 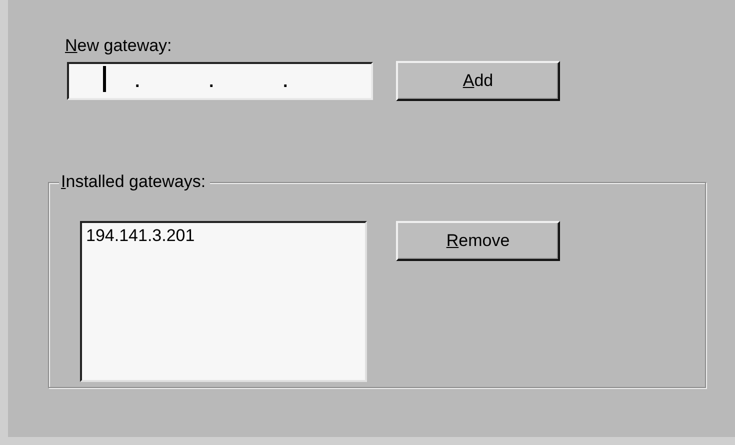 What do you see at coordinates (220, 81) in the screenshot?
I see `ip-address-field: . . .` at bounding box center [220, 81].